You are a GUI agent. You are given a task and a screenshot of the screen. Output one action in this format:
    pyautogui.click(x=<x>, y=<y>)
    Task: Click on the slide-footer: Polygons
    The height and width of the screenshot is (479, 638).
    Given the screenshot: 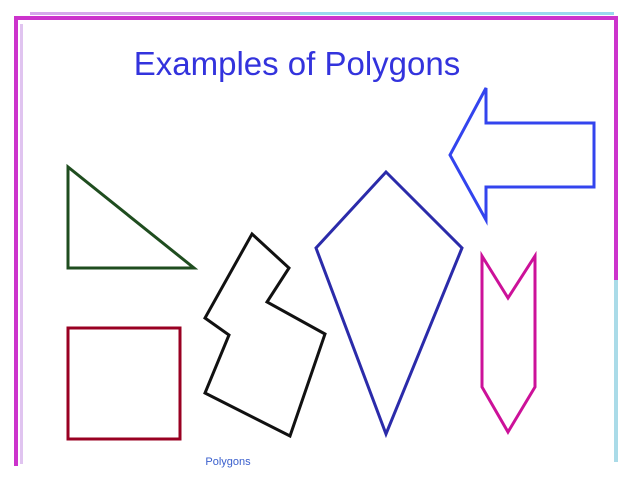 What is the action you would take?
    pyautogui.click(x=228, y=462)
    